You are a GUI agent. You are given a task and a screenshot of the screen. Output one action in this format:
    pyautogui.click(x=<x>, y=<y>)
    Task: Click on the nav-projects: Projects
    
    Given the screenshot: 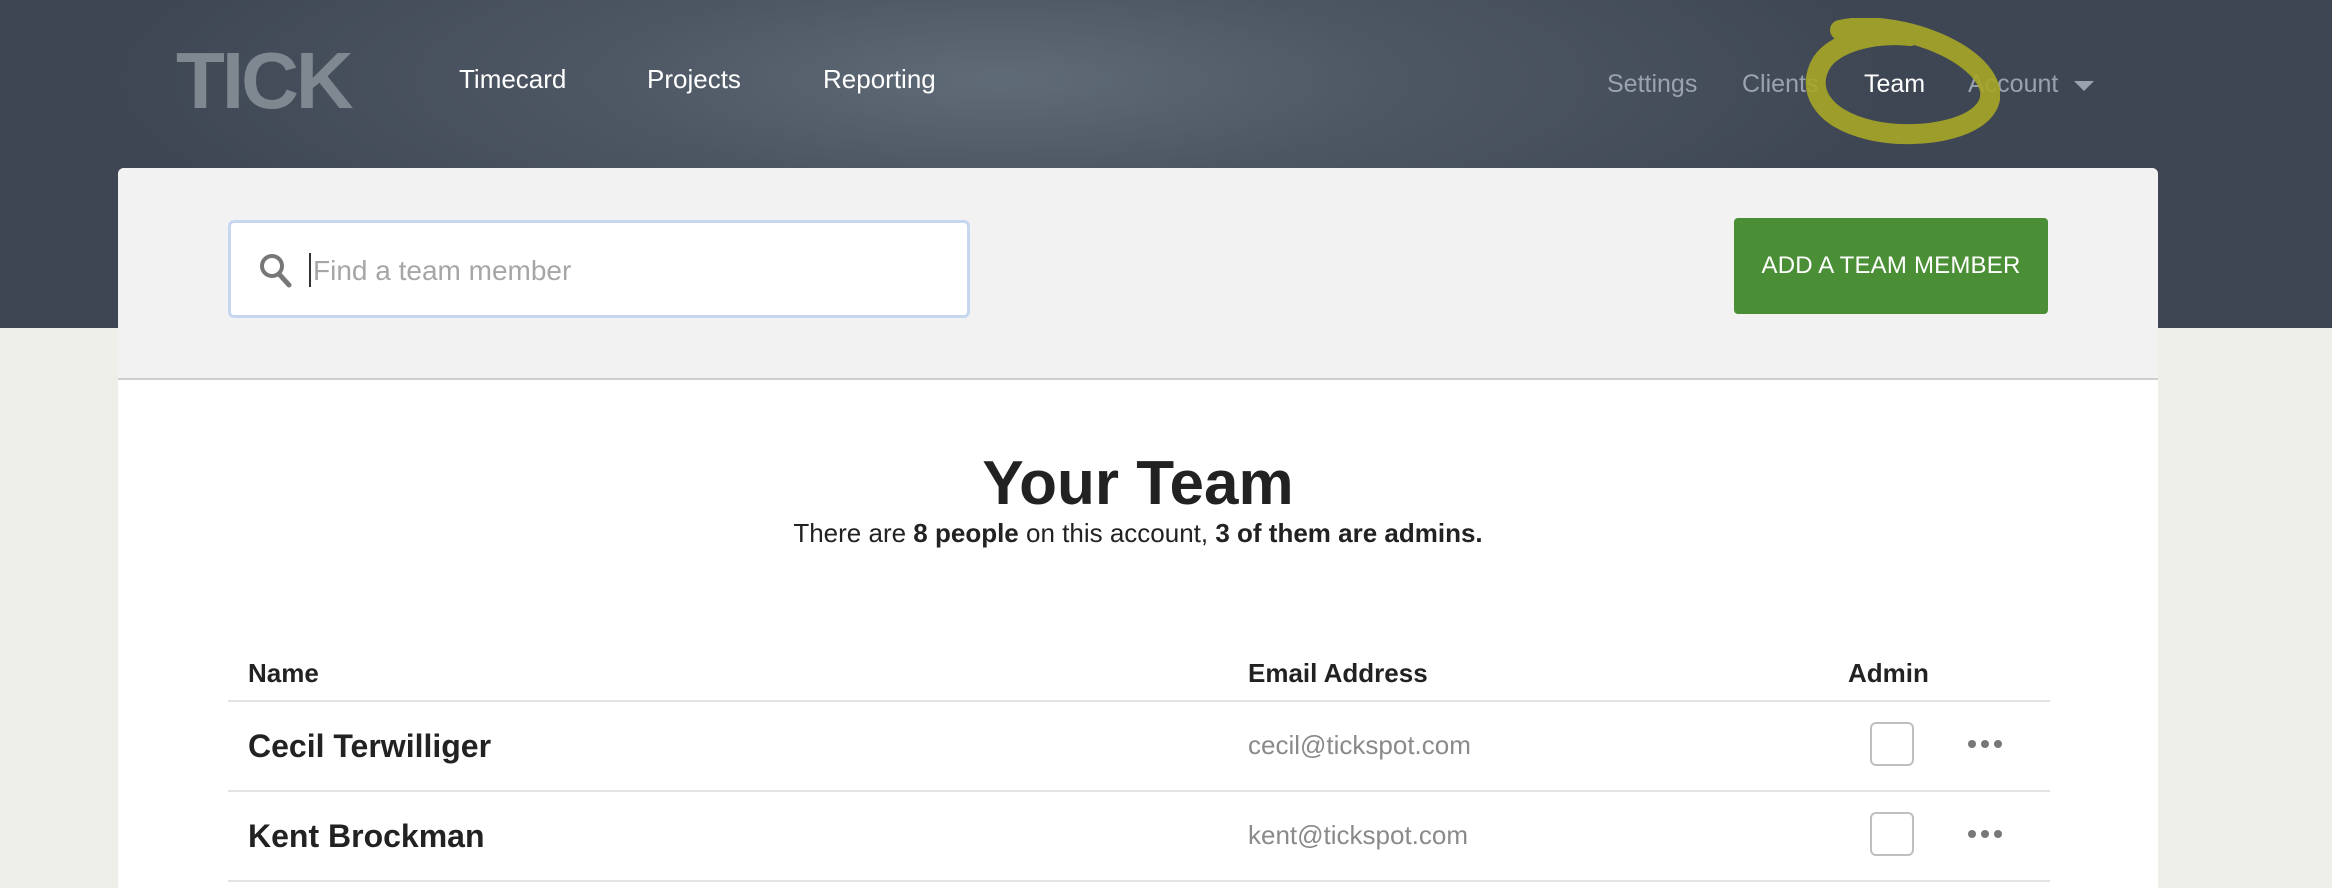 What is the action you would take?
    pyautogui.click(x=694, y=79)
    